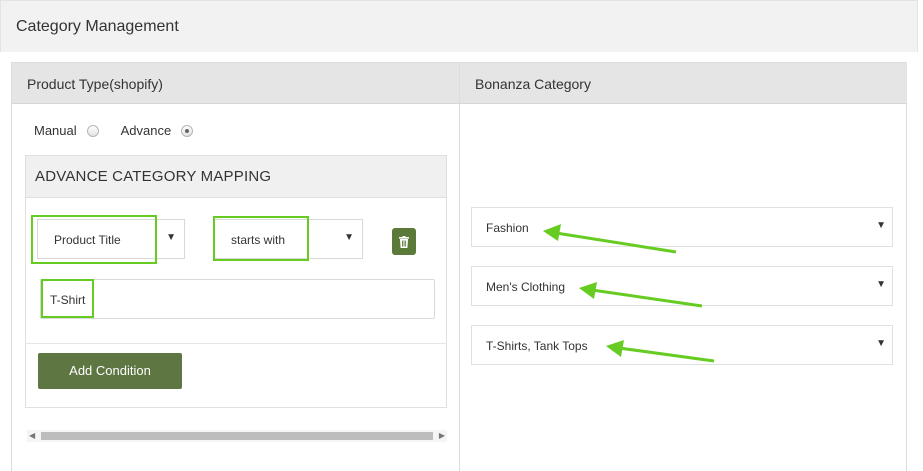 The image size is (923, 471). I want to click on advance-radio, so click(187, 130).